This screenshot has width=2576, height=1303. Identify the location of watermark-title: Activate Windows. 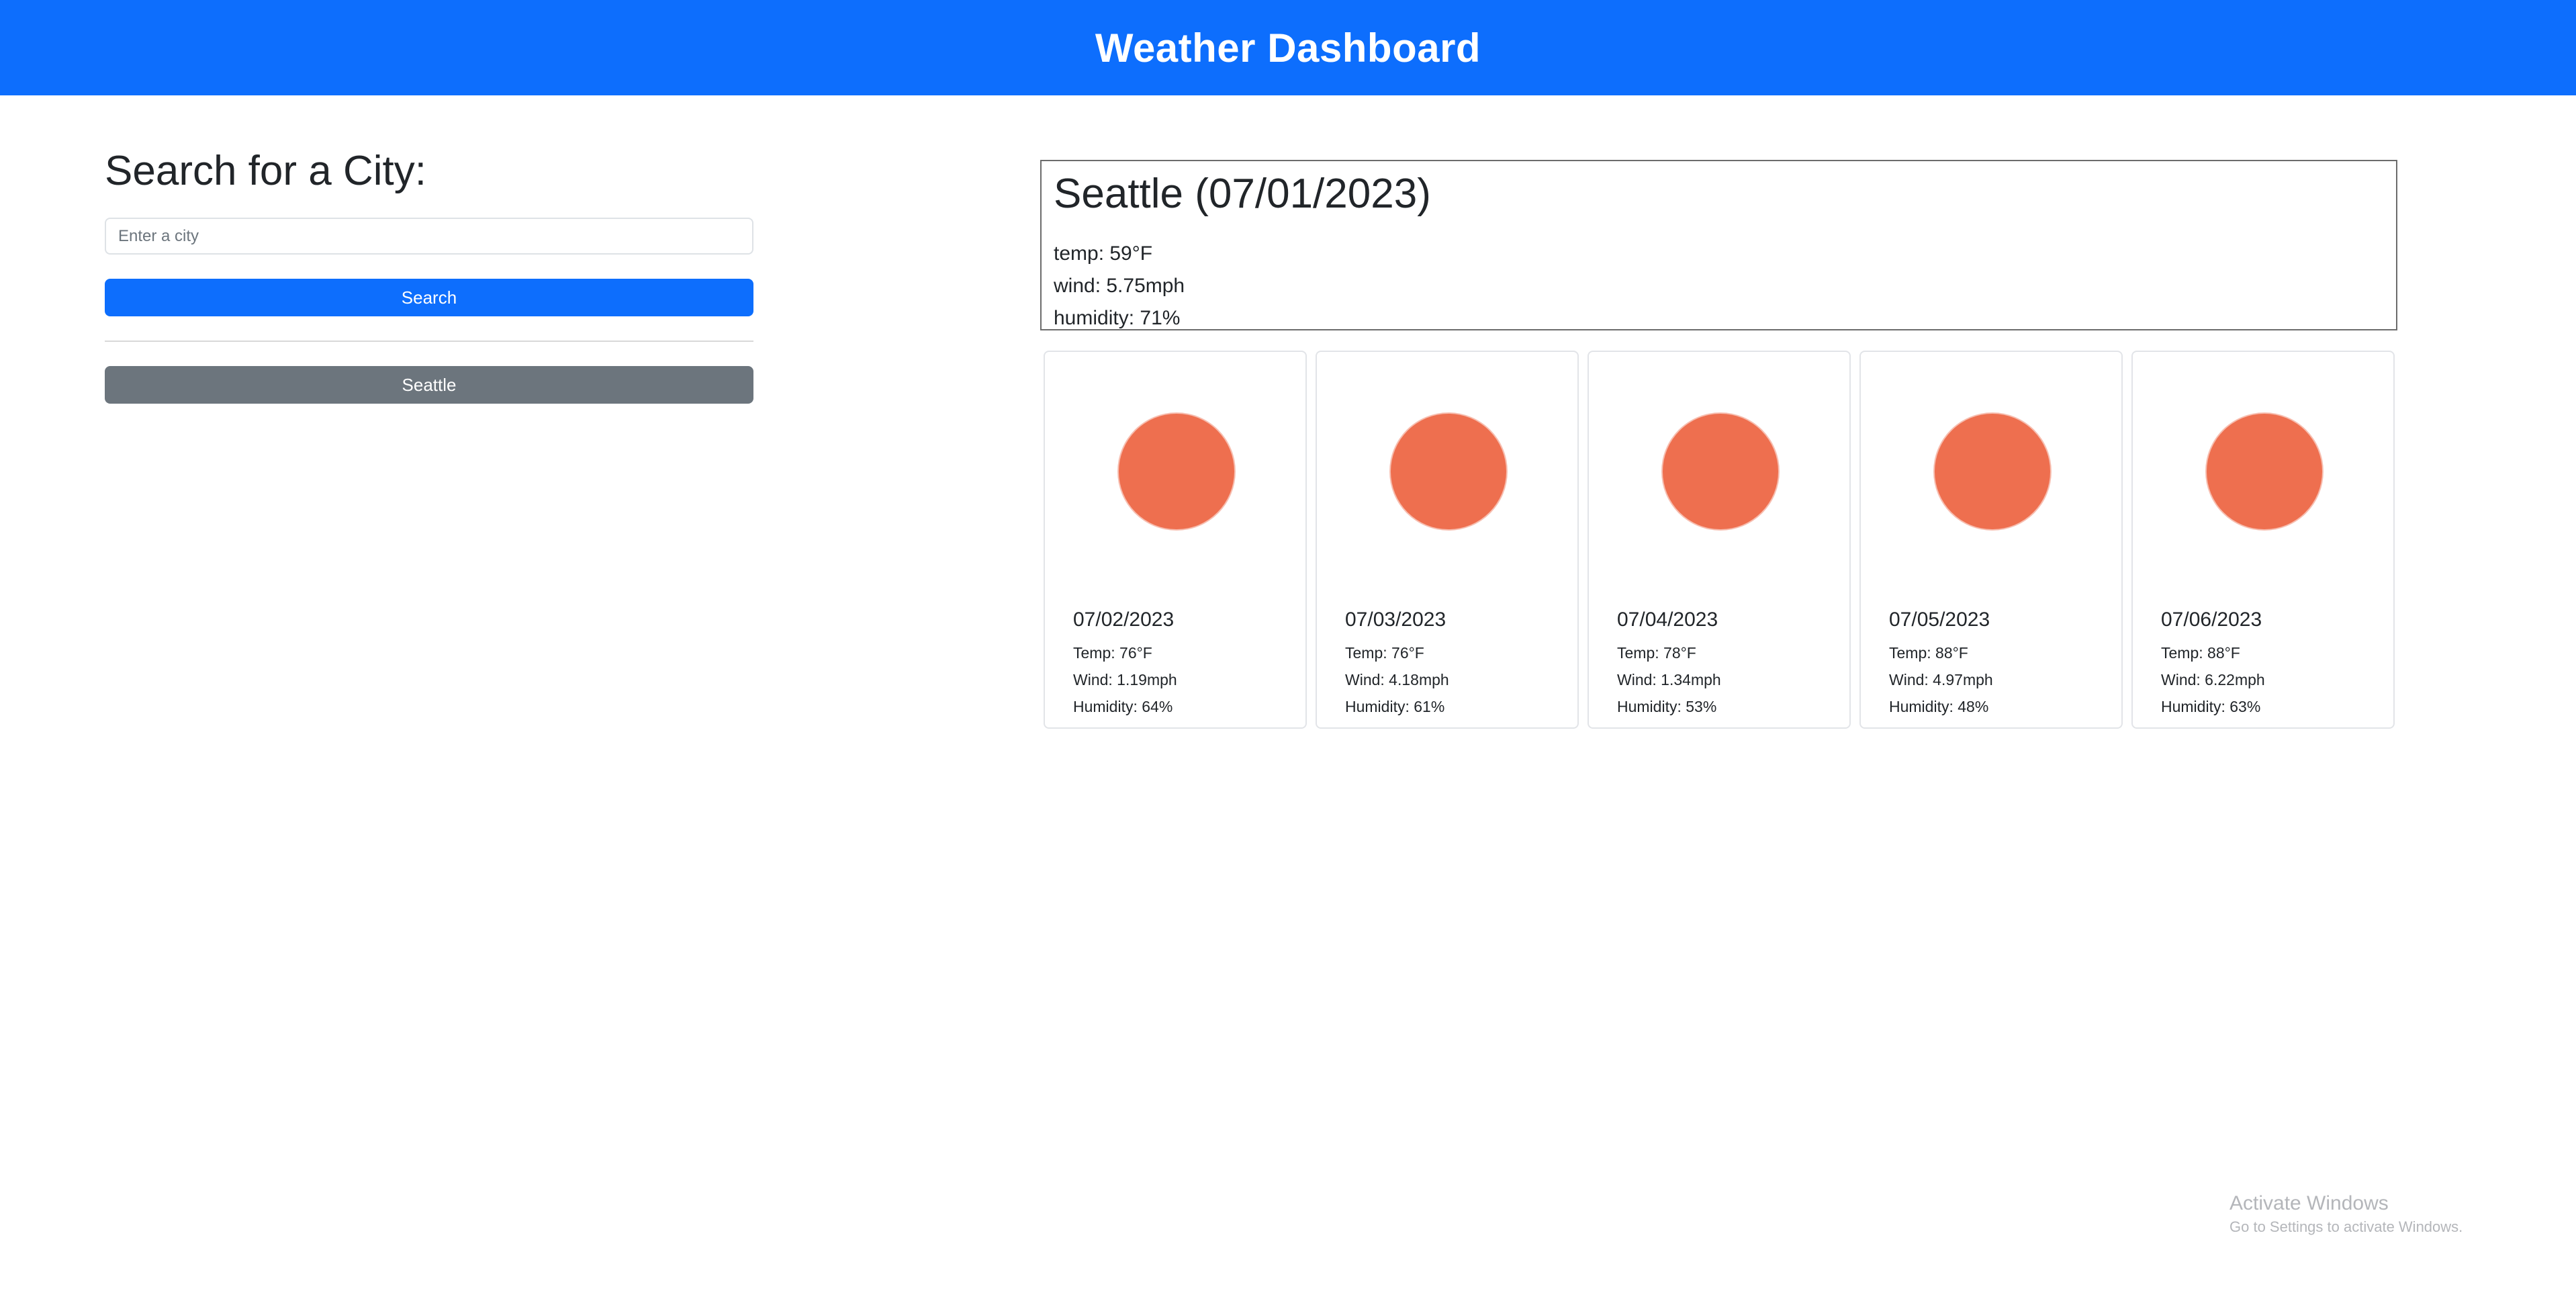
(2309, 1203).